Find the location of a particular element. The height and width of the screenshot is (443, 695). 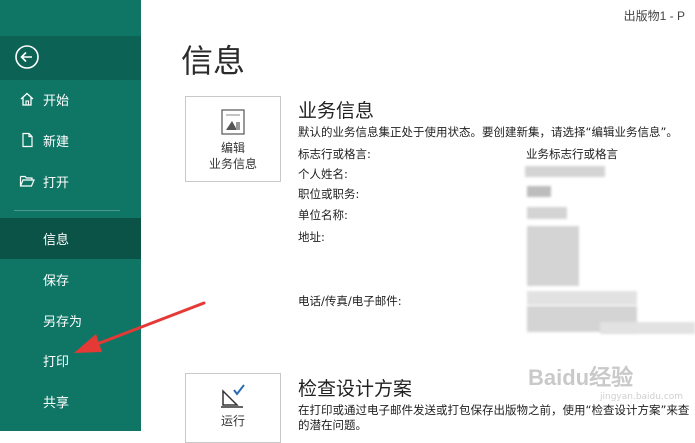

column-header: 业务标志行或格言 is located at coordinates (572, 154).